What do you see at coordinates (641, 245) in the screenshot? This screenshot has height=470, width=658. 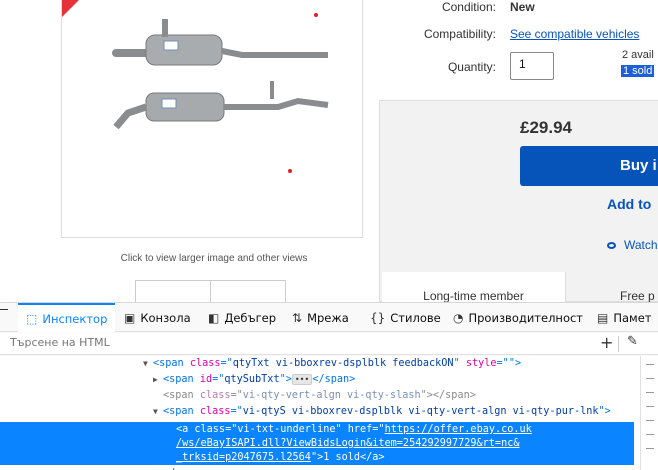 I see `watch-label: Watch` at bounding box center [641, 245].